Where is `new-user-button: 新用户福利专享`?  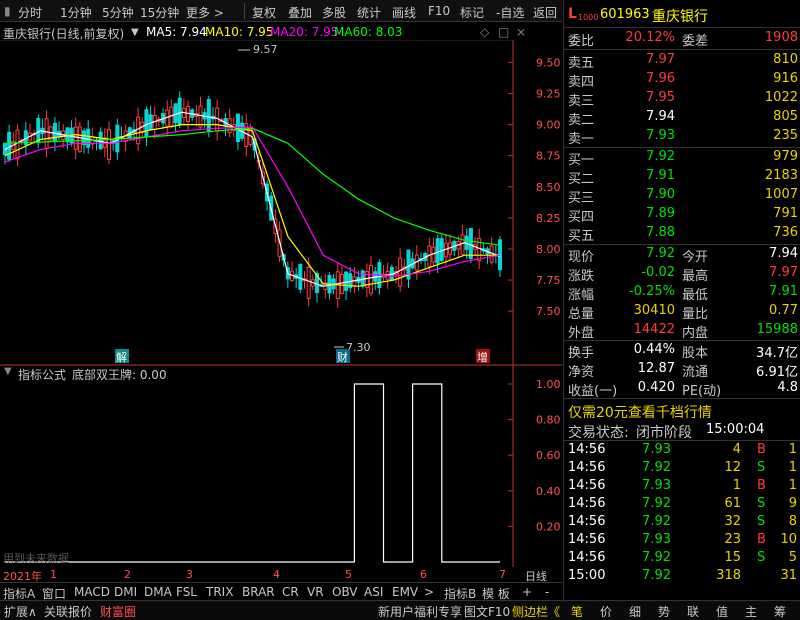 new-user-button: 新用户福利专享 is located at coordinates (420, 611).